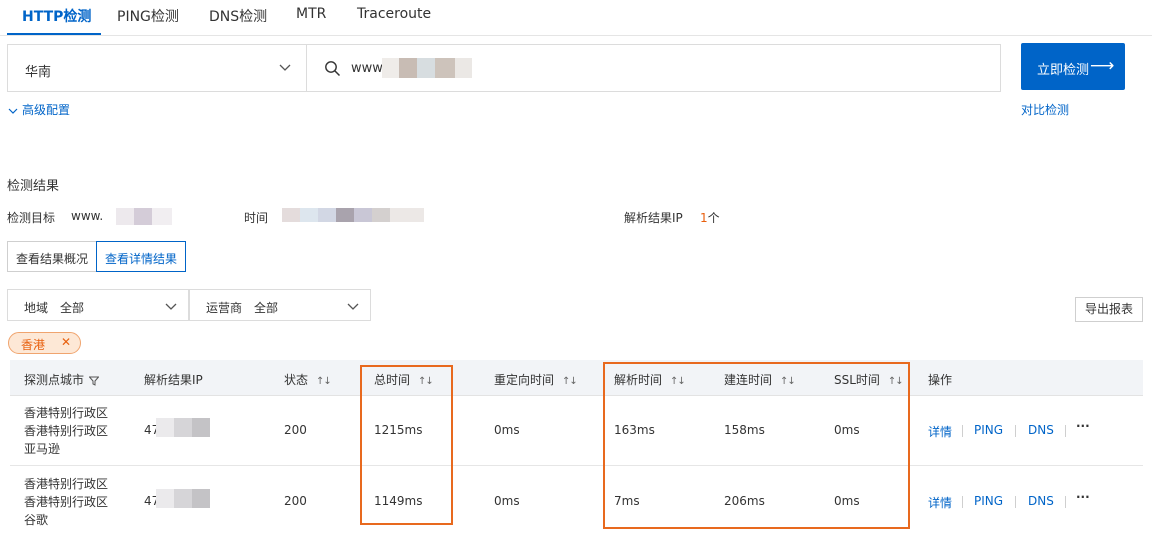 This screenshot has height=536, width=1152. What do you see at coordinates (54, 308) in the screenshot?
I see `region-filter-label: 地域 全部` at bounding box center [54, 308].